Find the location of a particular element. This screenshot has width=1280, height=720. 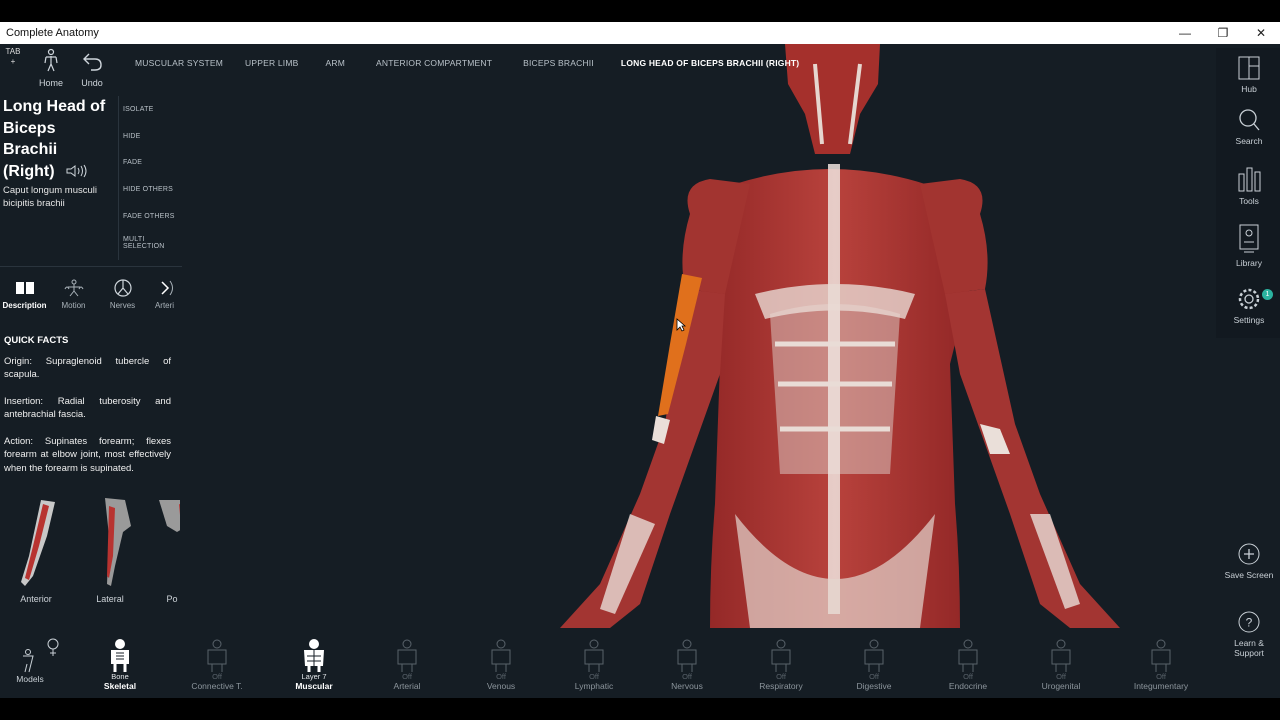

minimize-icon: — is located at coordinates (1185, 33).